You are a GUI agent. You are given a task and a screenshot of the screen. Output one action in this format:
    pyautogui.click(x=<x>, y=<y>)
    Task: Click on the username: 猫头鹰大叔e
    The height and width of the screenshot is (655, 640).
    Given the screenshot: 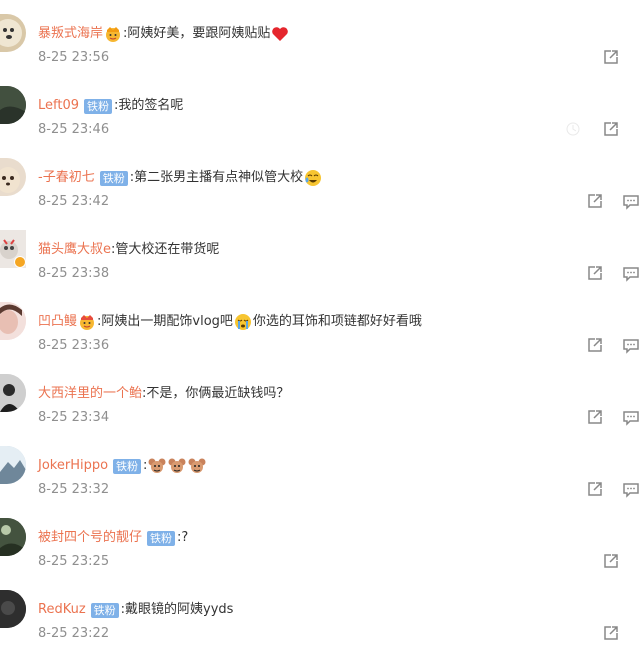 What is the action you would take?
    pyautogui.click(x=74, y=250)
    